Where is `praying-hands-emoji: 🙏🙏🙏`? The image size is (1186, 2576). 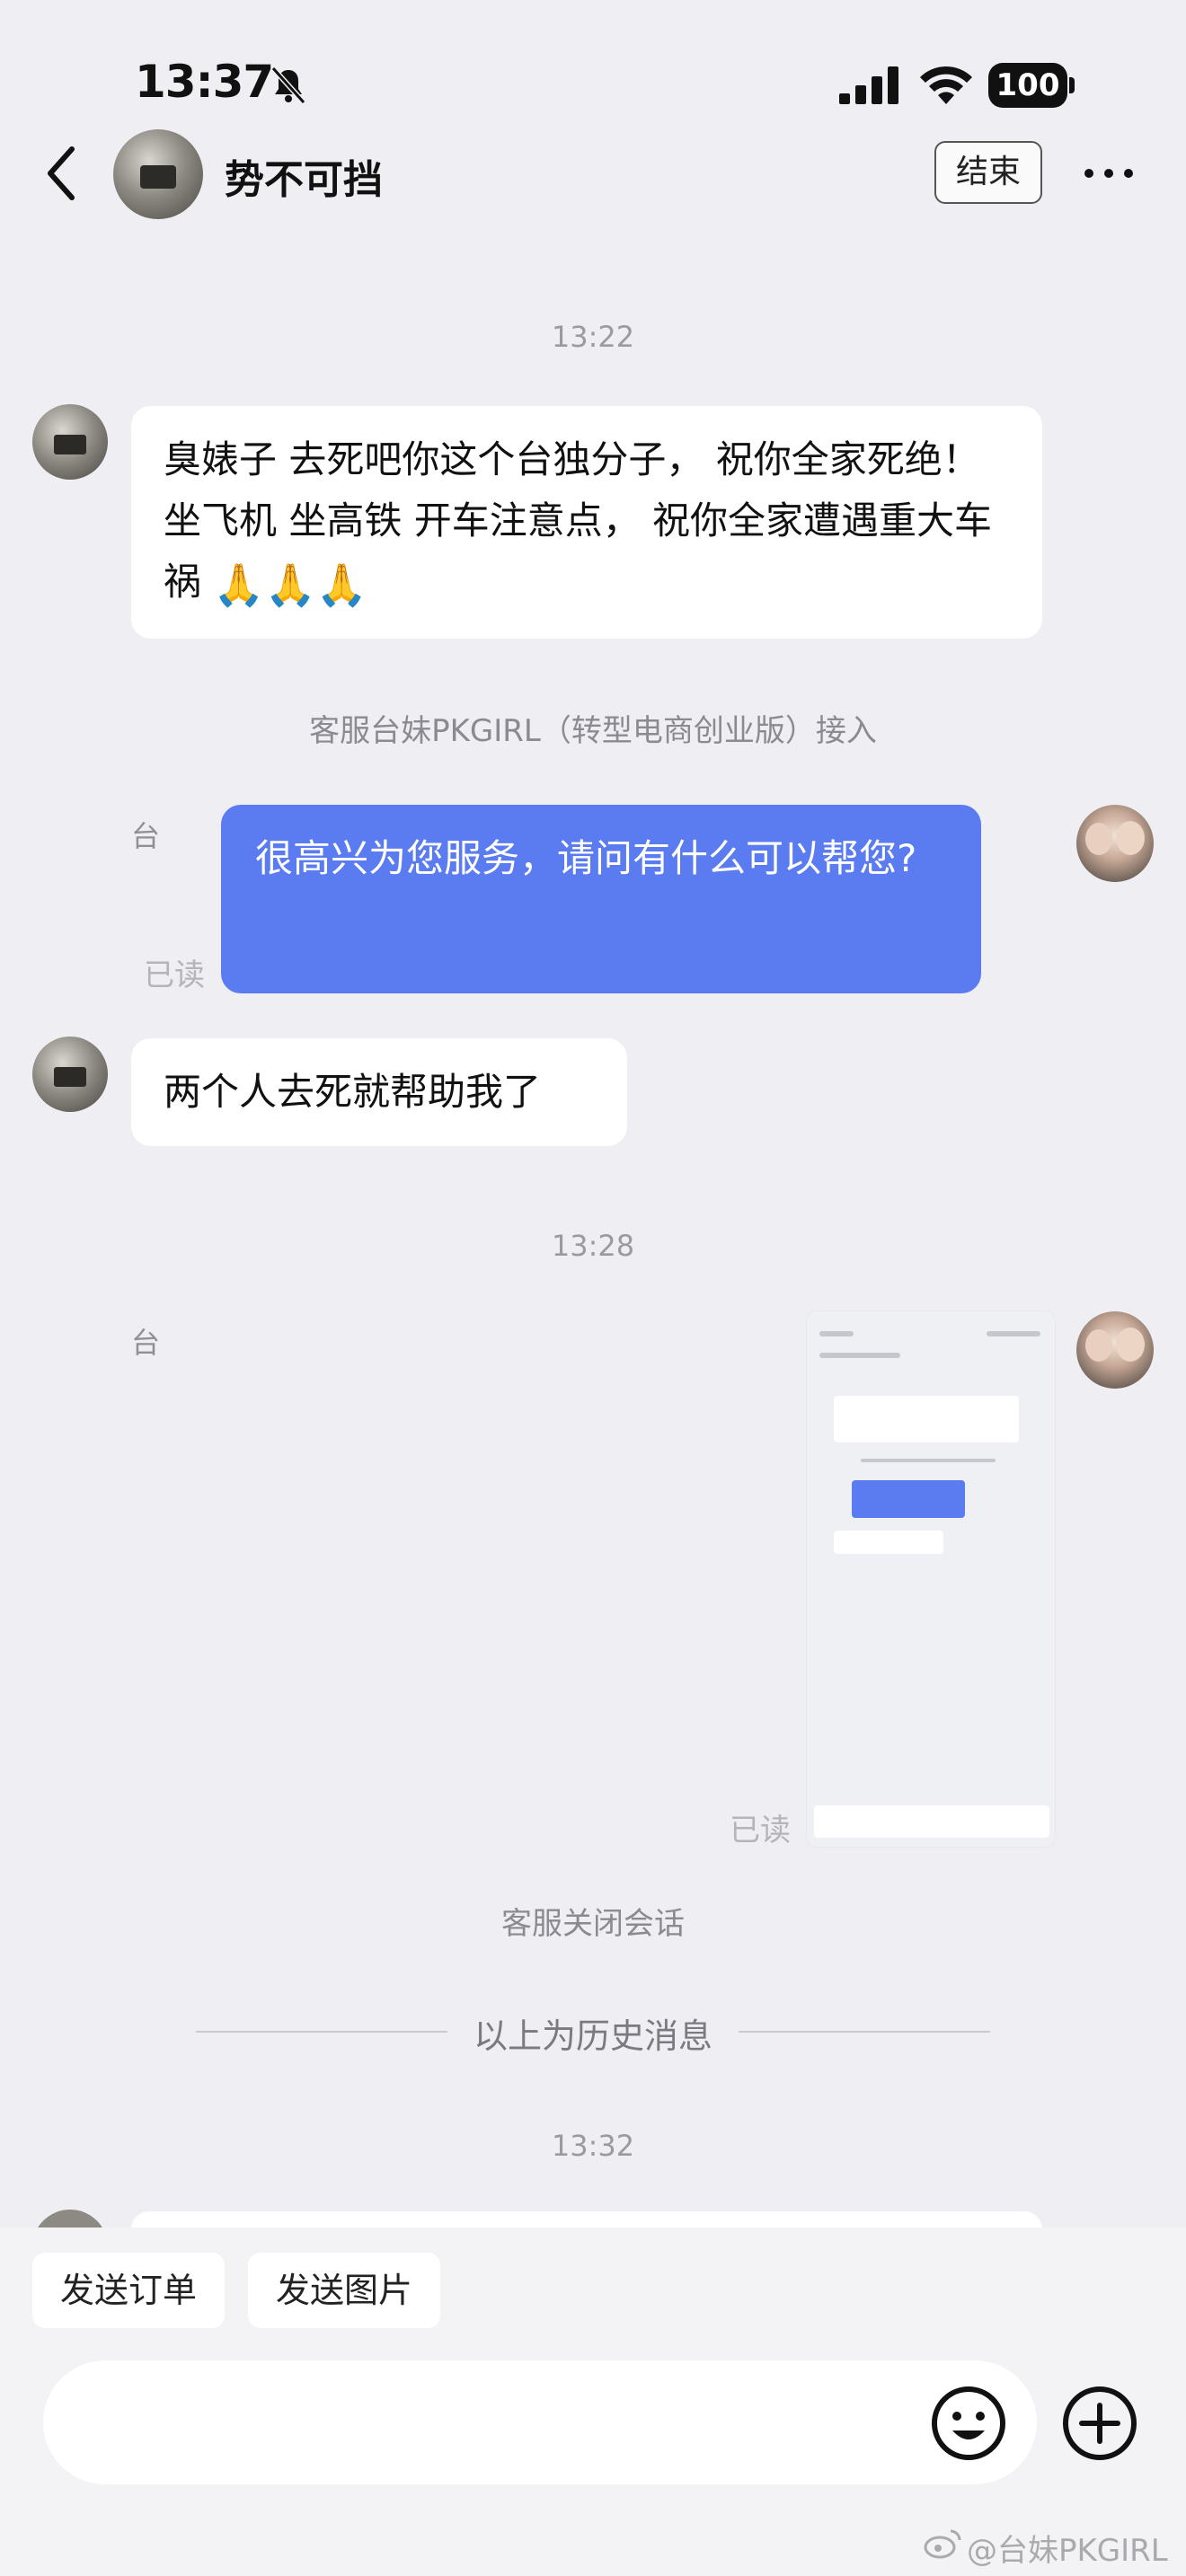 praying-hands-emoji: 🙏🙏🙏 is located at coordinates (290, 584).